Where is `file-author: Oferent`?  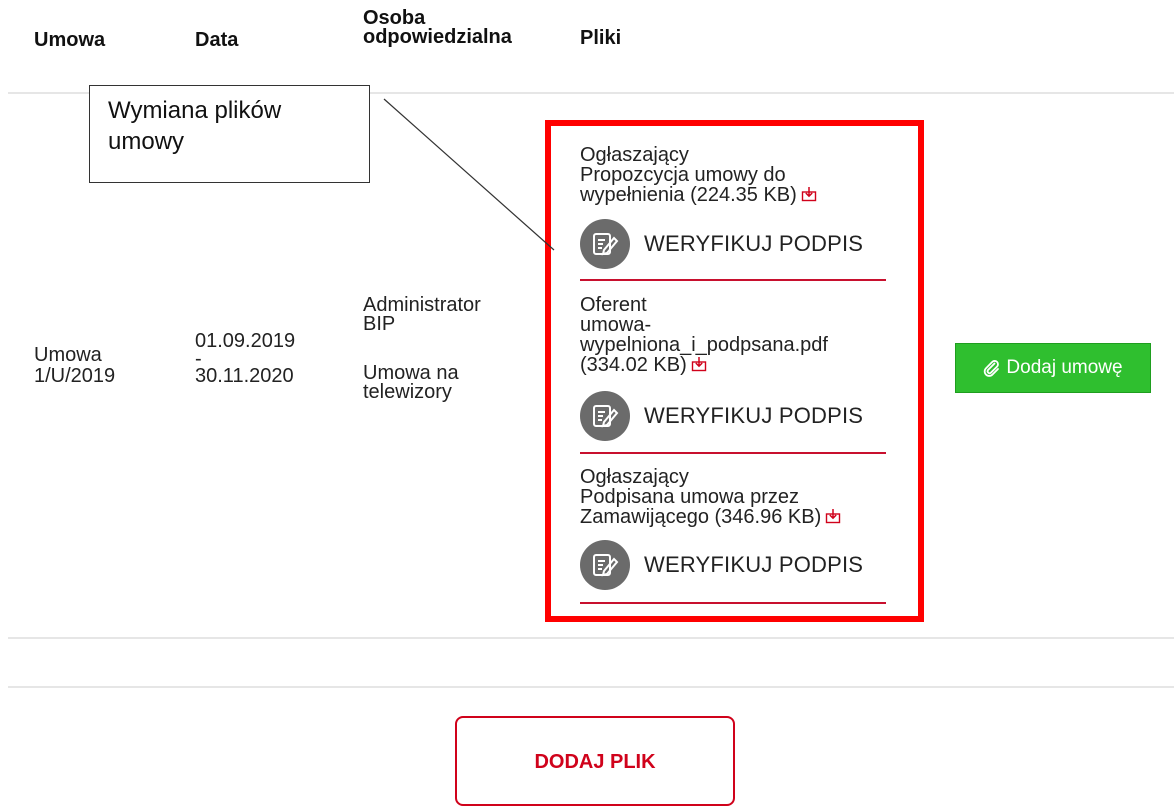
file-author: Oferent is located at coordinates (613, 305).